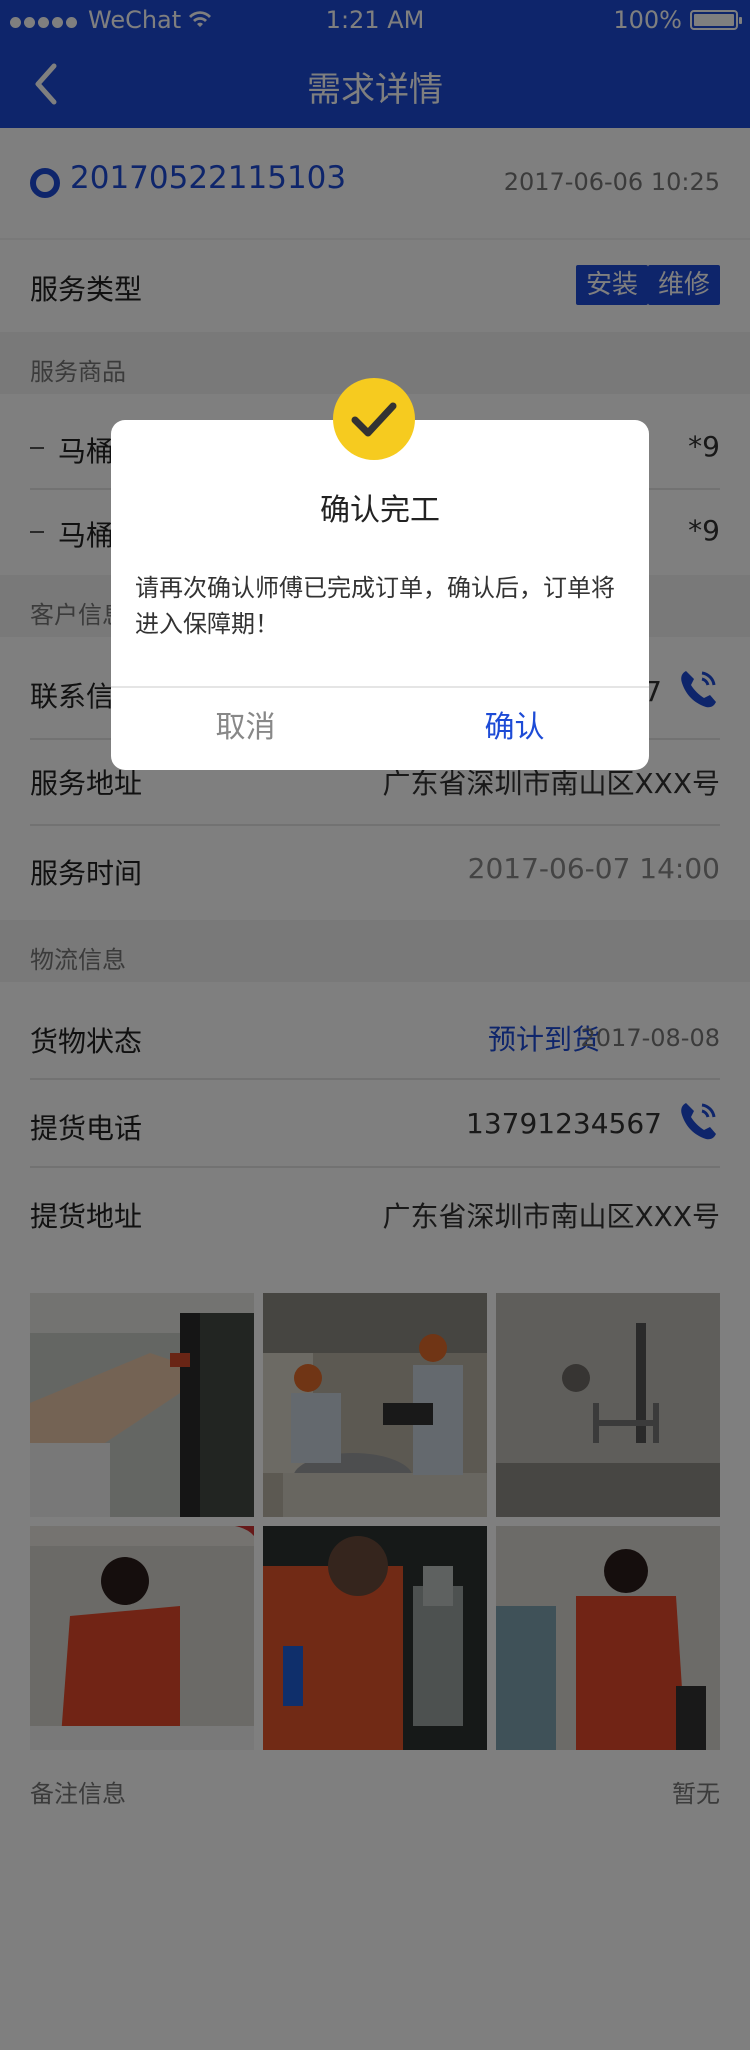 The width and height of the screenshot is (750, 2050). What do you see at coordinates (380, 510) in the screenshot?
I see `dialog-title: 确认完工` at bounding box center [380, 510].